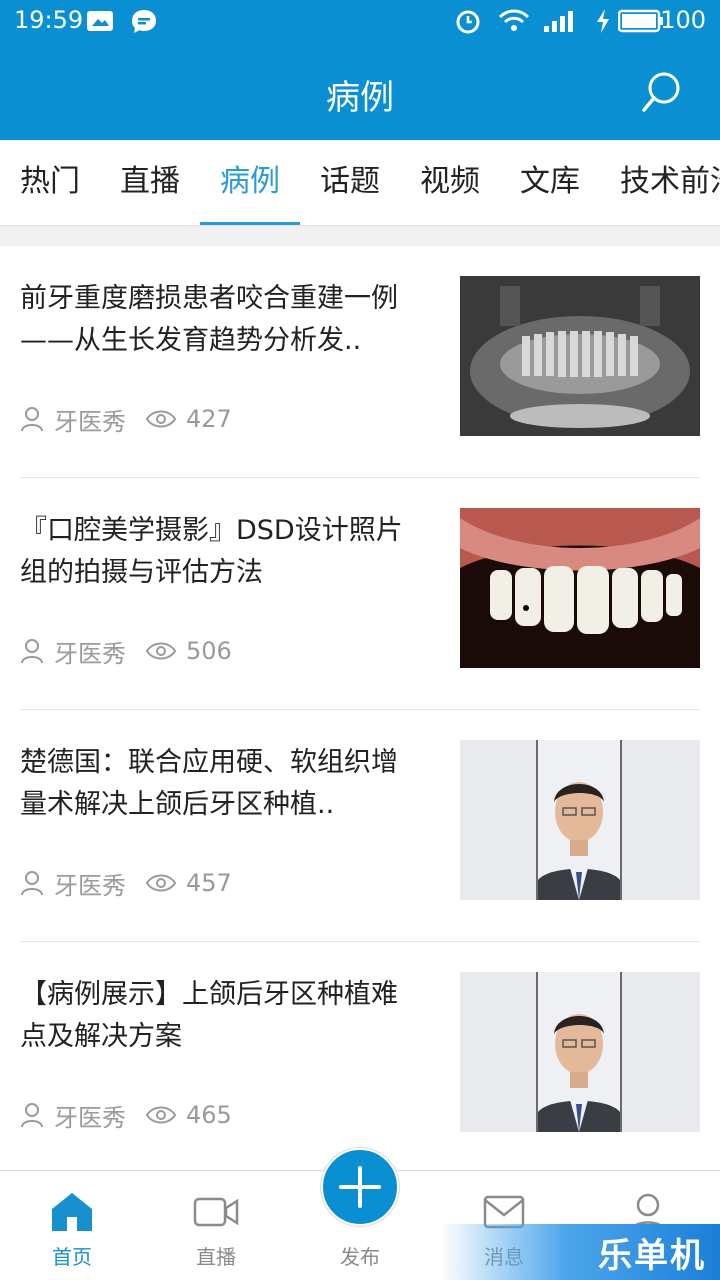 The image size is (720, 1280). Describe the element at coordinates (150, 182) in the screenshot. I see `tab-live: 直播` at that location.